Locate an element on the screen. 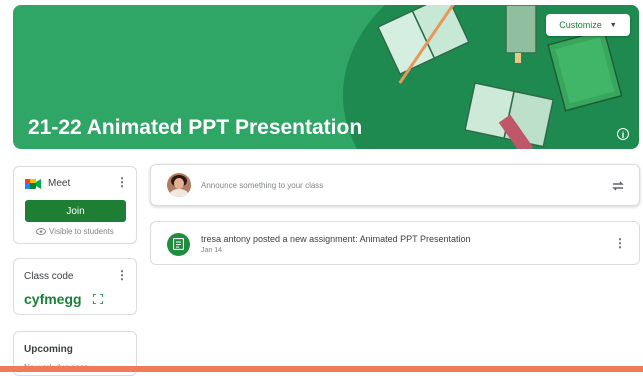 This screenshot has width=643, height=376. announce-placeholder: Announce something to your class is located at coordinates (262, 185).